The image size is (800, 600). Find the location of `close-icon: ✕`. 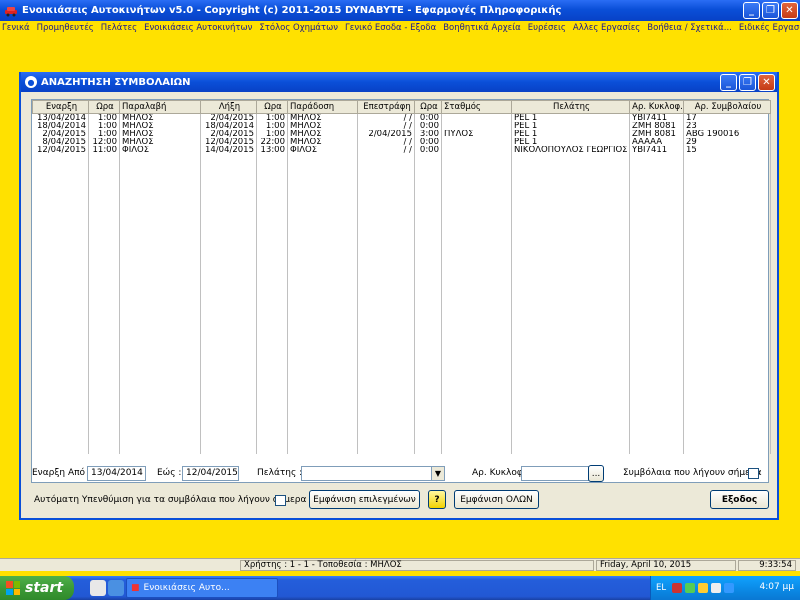

close-icon: ✕ is located at coordinates (766, 82).